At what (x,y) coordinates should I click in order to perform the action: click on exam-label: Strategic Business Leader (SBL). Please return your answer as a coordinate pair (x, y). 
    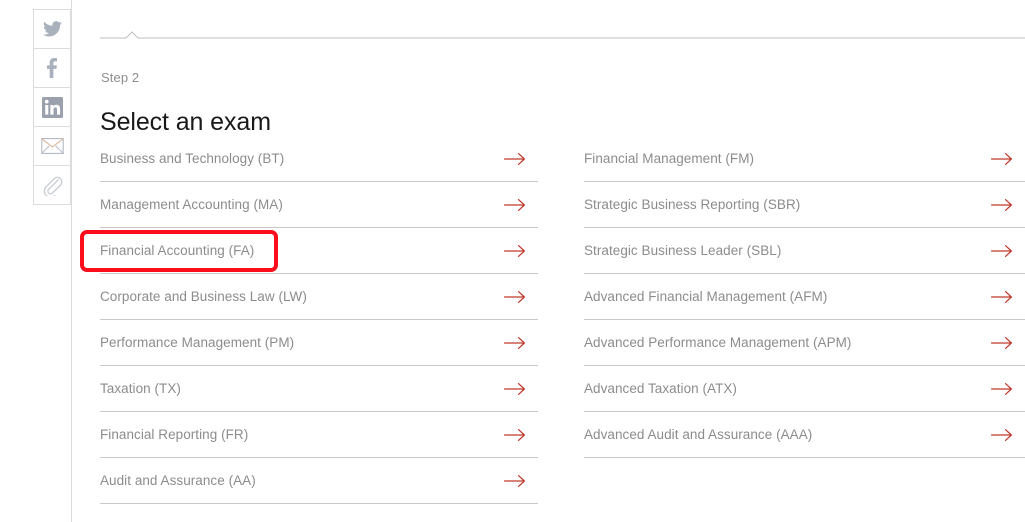
    Looking at the image, I should click on (683, 250).